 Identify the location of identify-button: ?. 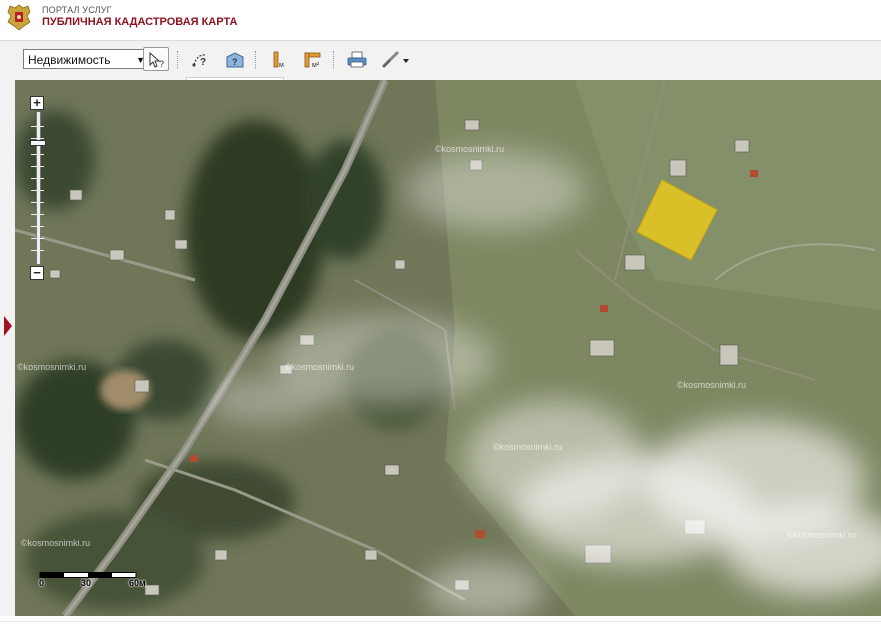
(200, 59).